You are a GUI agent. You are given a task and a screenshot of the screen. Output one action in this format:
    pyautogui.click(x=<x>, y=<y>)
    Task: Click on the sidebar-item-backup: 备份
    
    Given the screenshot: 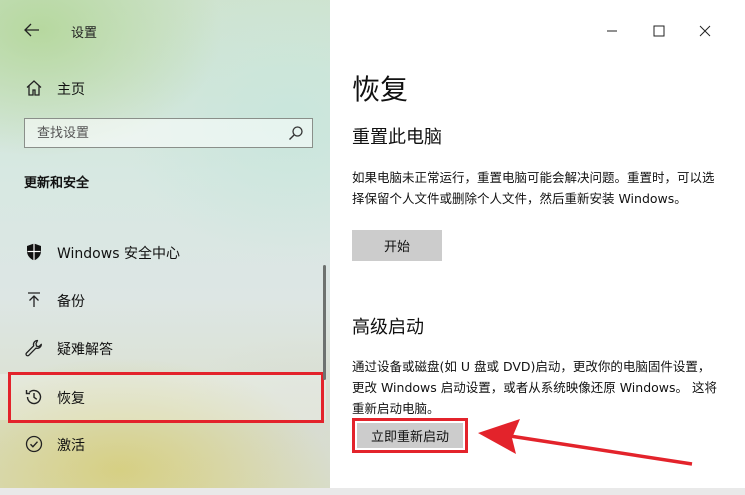 What is the action you would take?
    pyautogui.click(x=163, y=300)
    